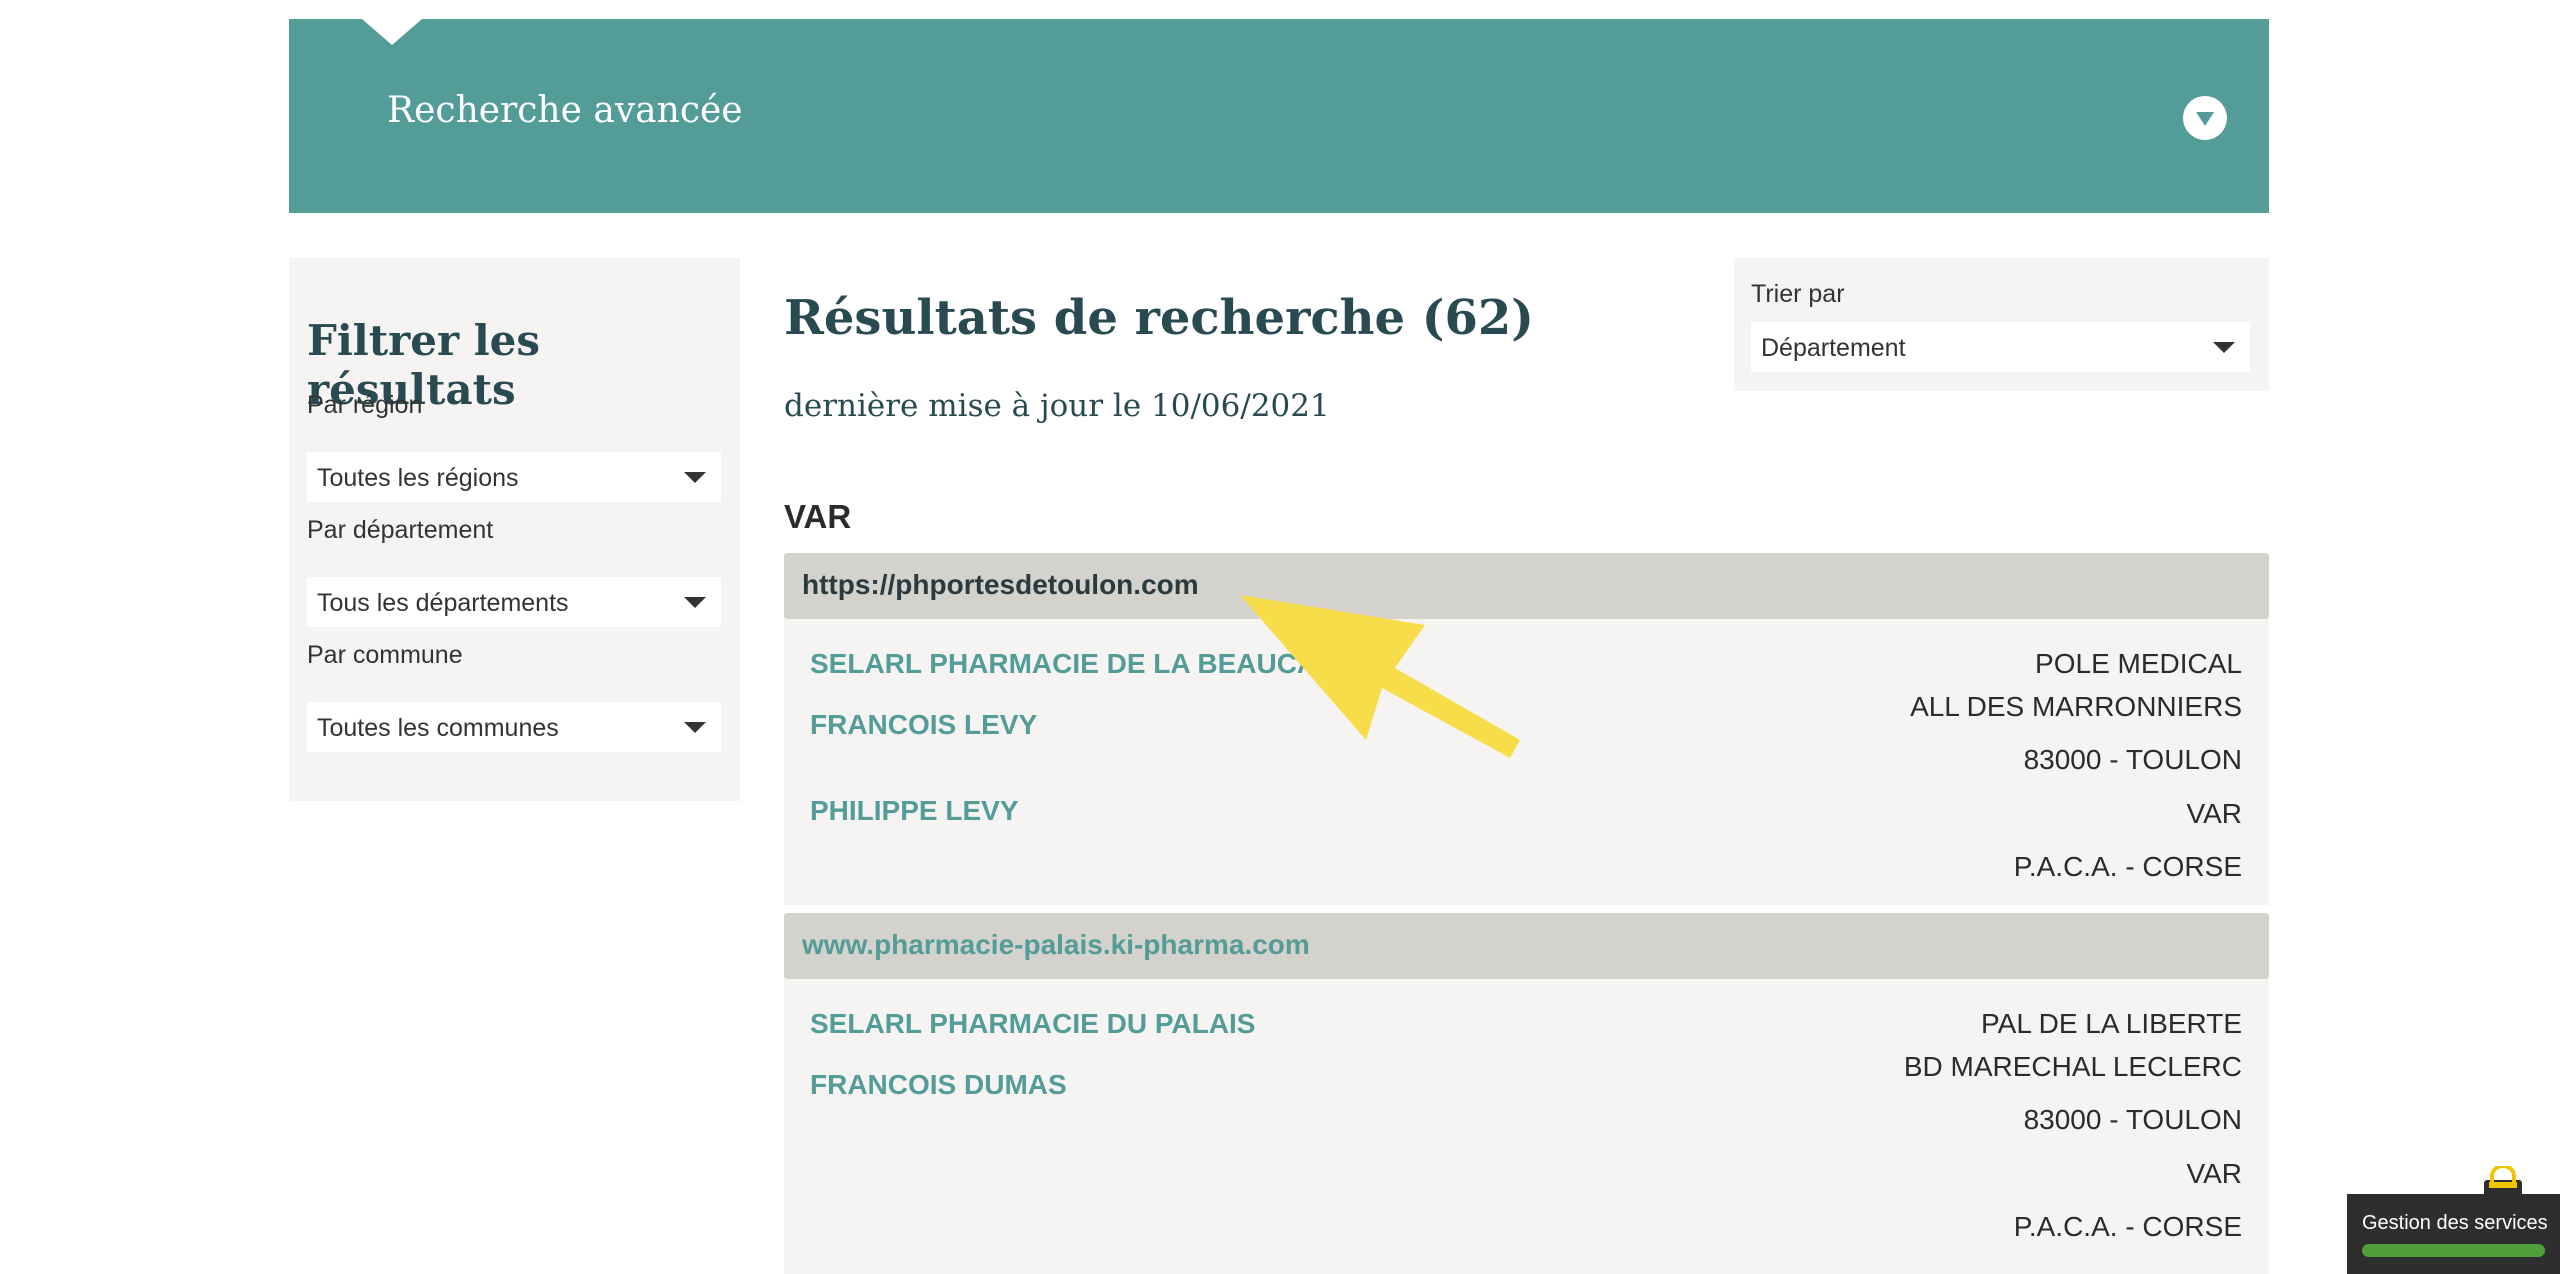  I want to click on banner-notch, so click(392, 32).